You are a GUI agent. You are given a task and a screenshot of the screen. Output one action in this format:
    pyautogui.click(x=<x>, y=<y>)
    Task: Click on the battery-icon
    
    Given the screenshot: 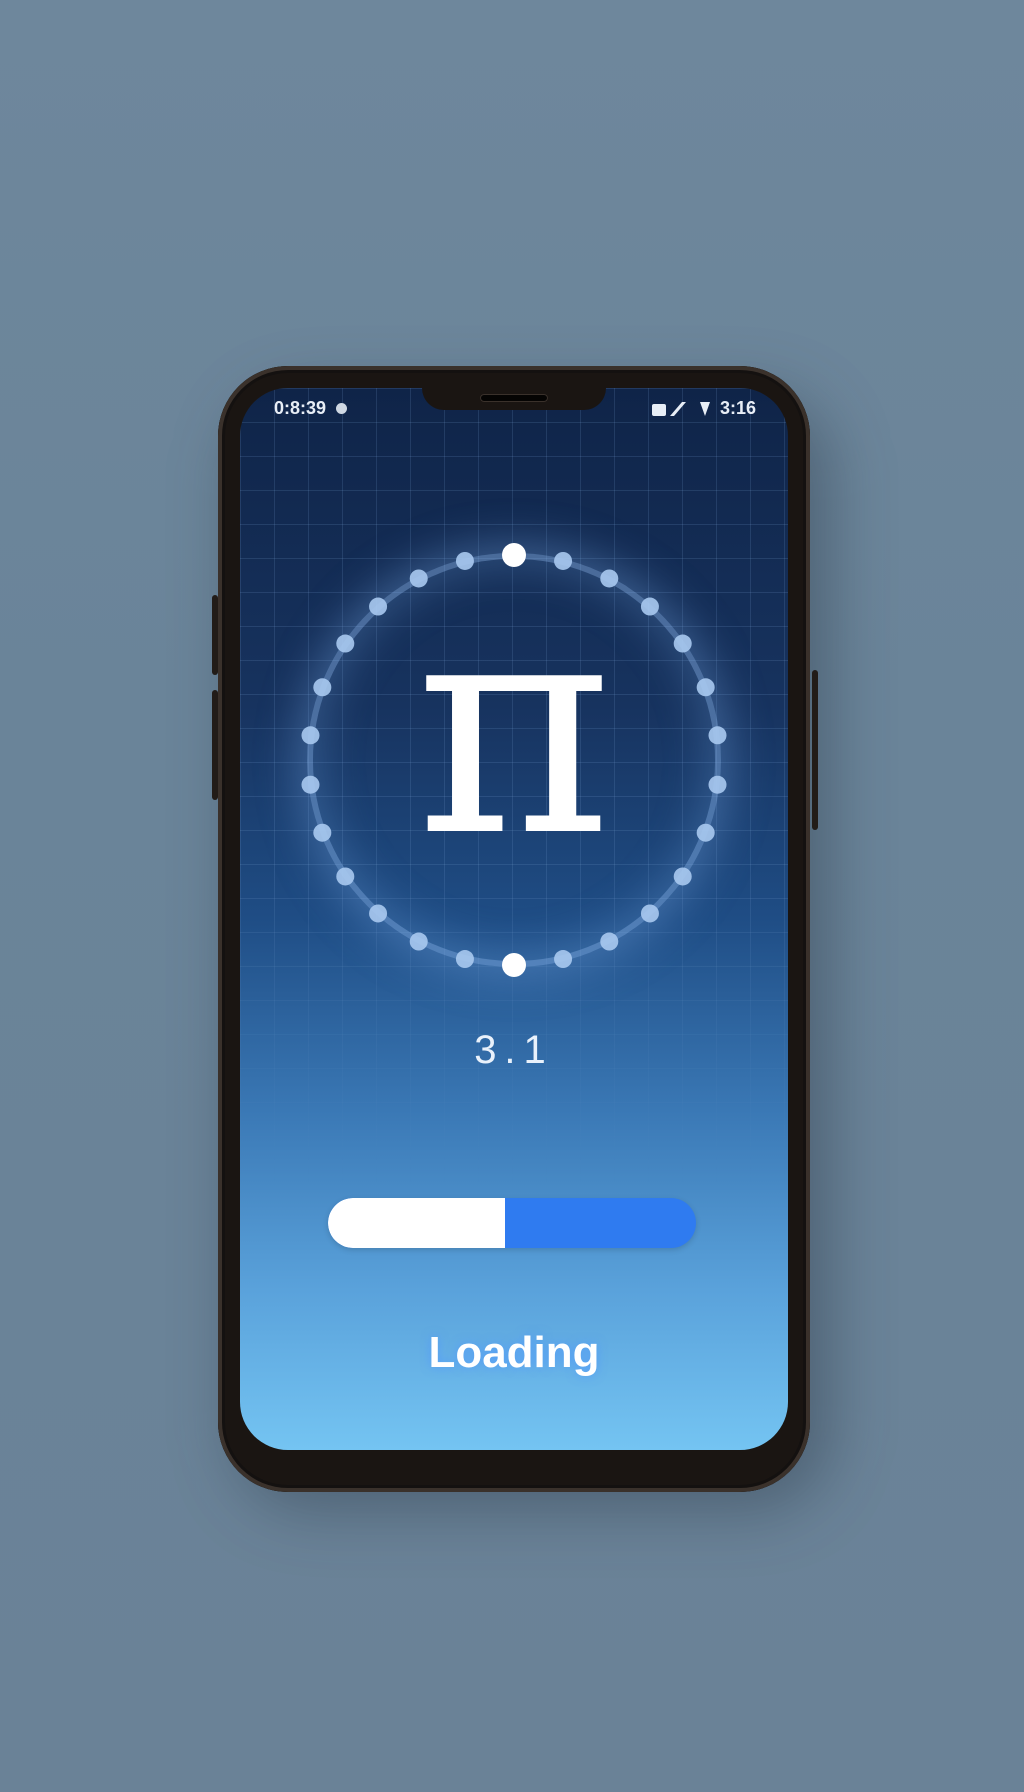 What is the action you would take?
    pyautogui.click(x=704, y=408)
    